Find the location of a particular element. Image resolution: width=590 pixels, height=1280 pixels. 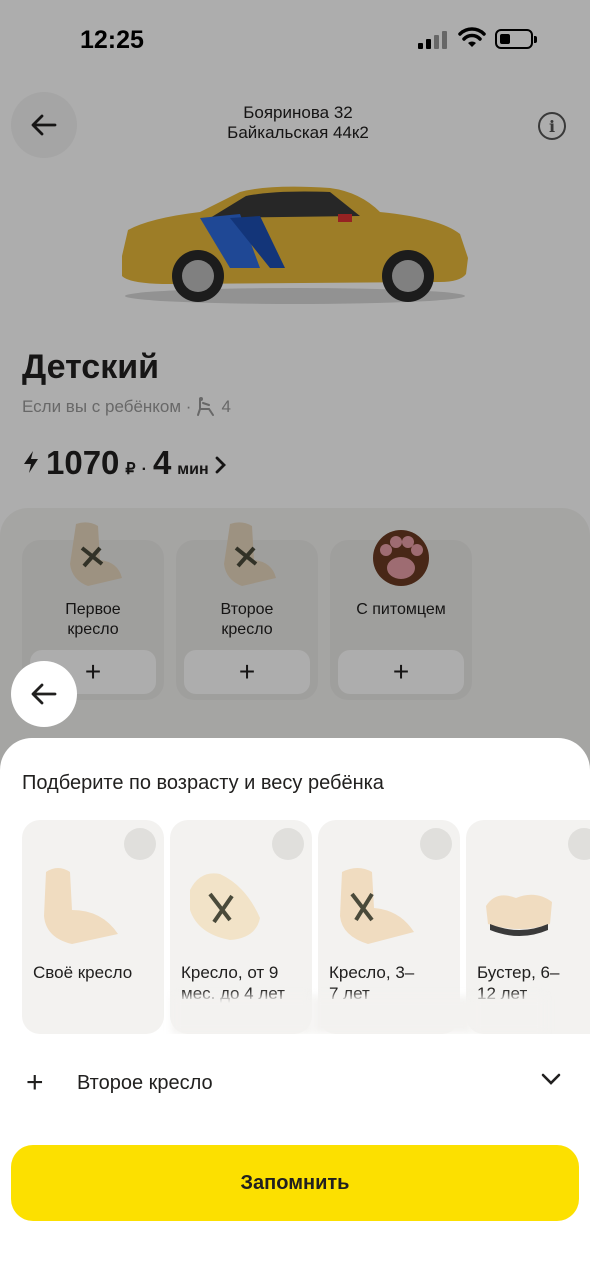

sheet-back-button is located at coordinates (44, 694).